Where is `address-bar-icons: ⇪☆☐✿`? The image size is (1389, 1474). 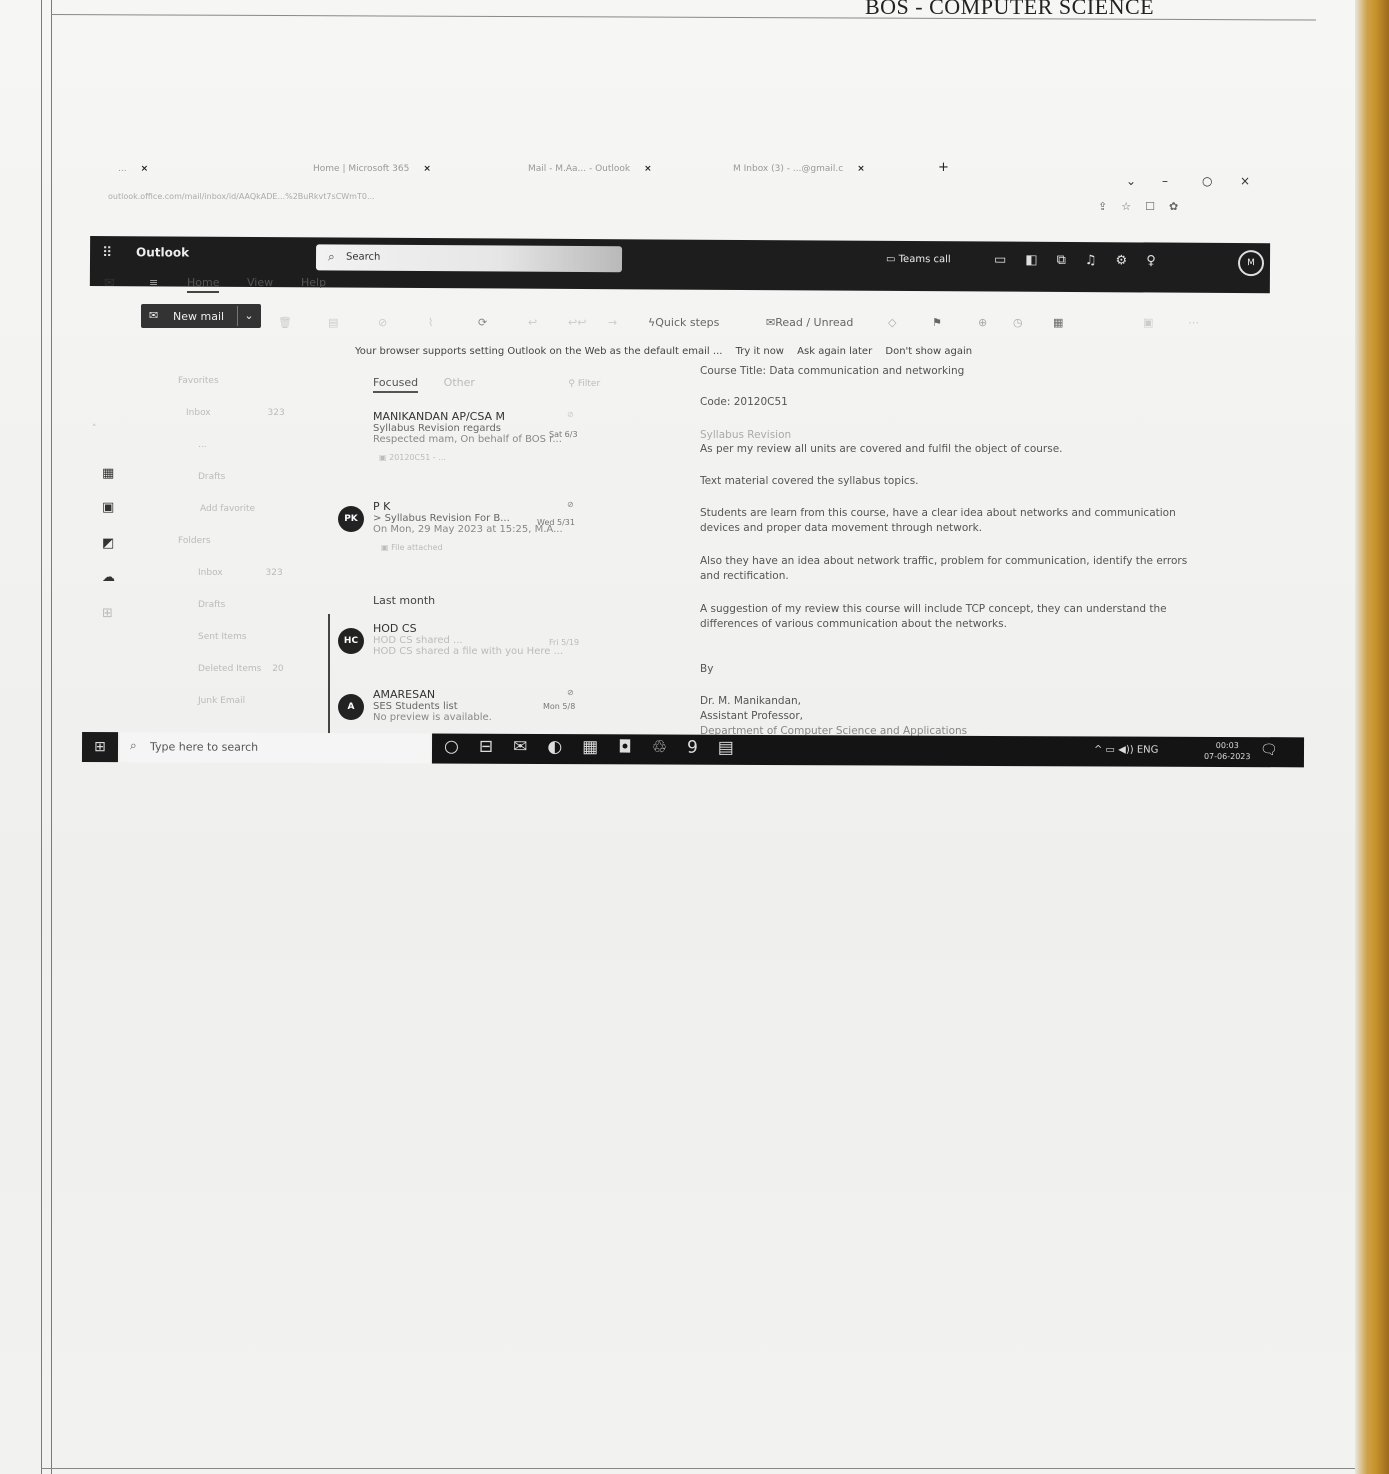
address-bar-icons: ⇪☆☐✿ is located at coordinates (1145, 206).